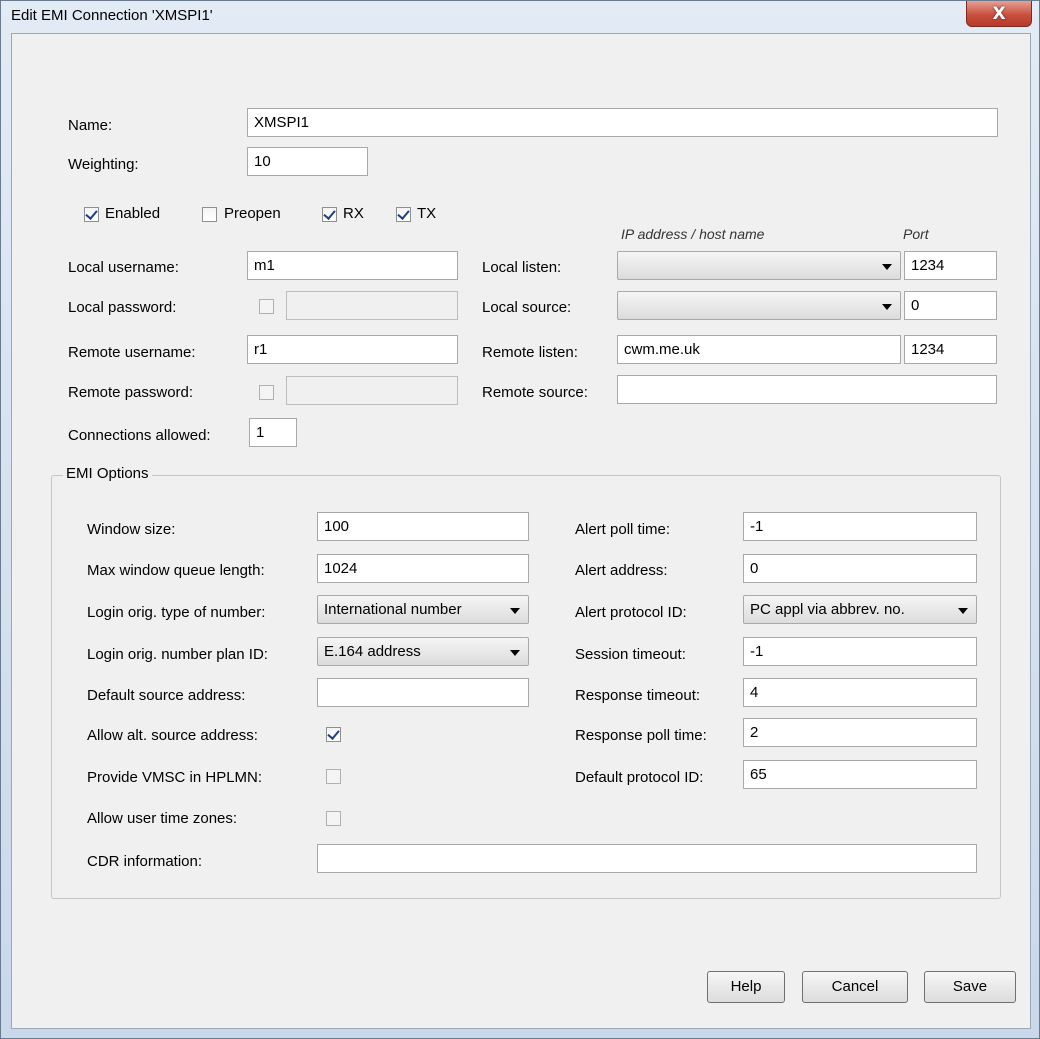  I want to click on rx-label: RX, so click(353, 213).